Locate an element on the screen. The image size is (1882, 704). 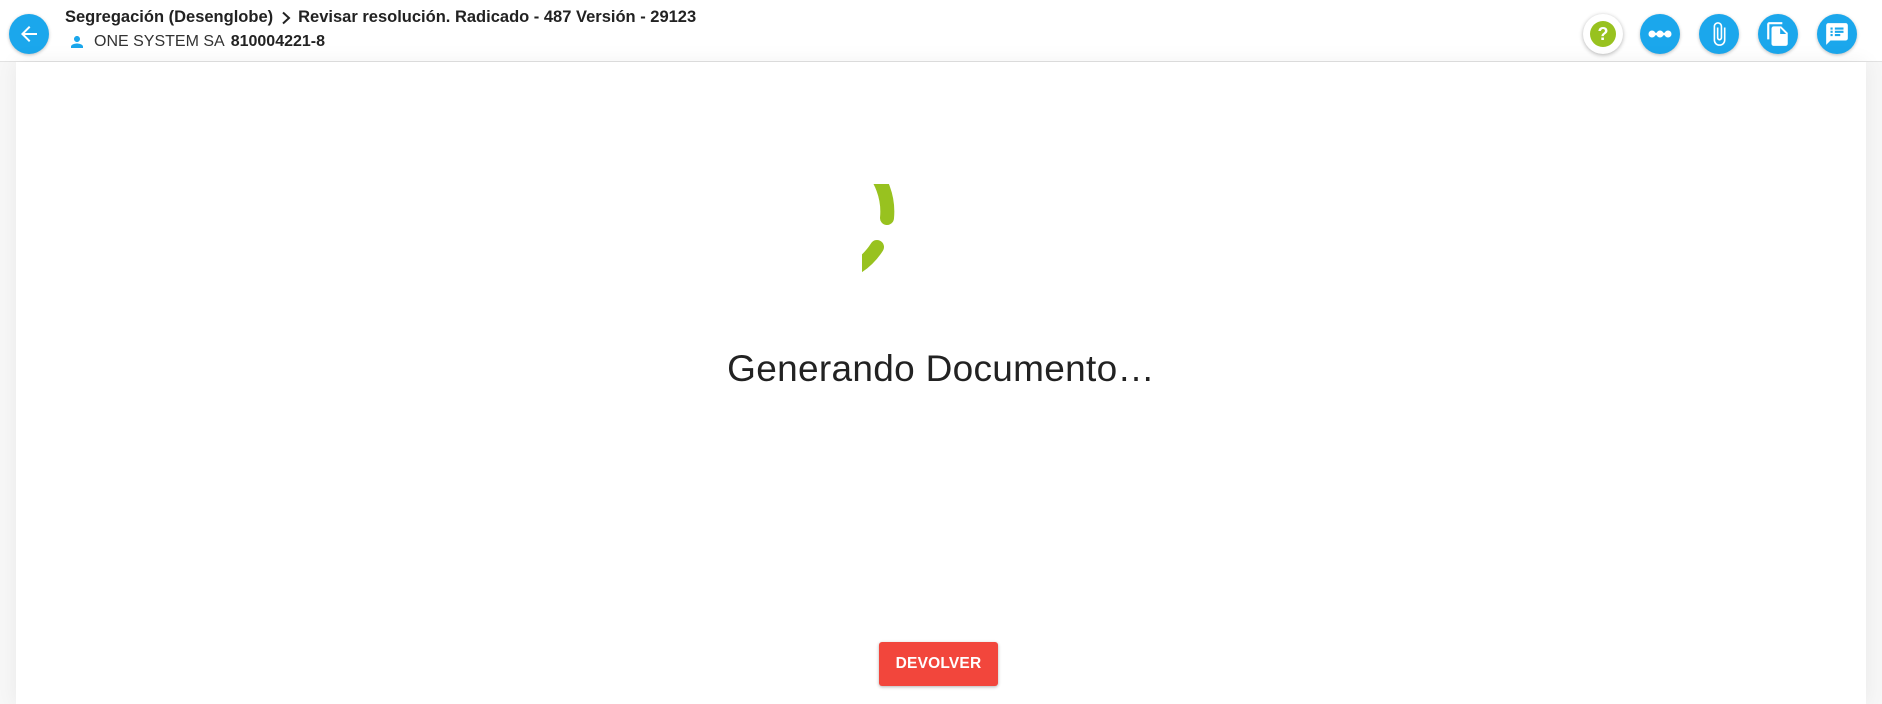
arrow-left-icon is located at coordinates (29, 34).